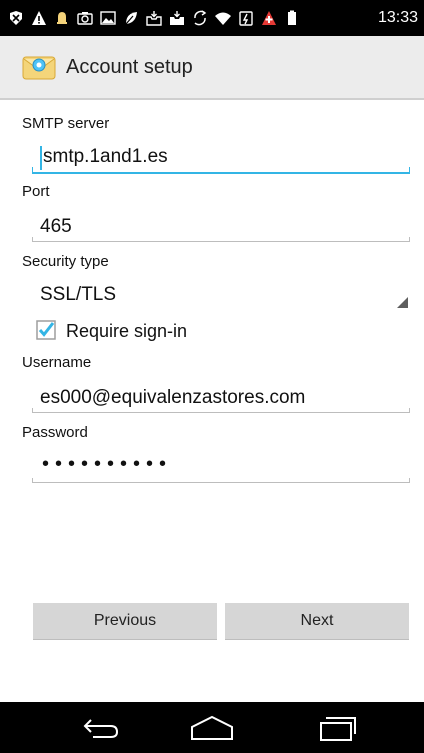  What do you see at coordinates (131, 18) in the screenshot?
I see `leaf-icon` at bounding box center [131, 18].